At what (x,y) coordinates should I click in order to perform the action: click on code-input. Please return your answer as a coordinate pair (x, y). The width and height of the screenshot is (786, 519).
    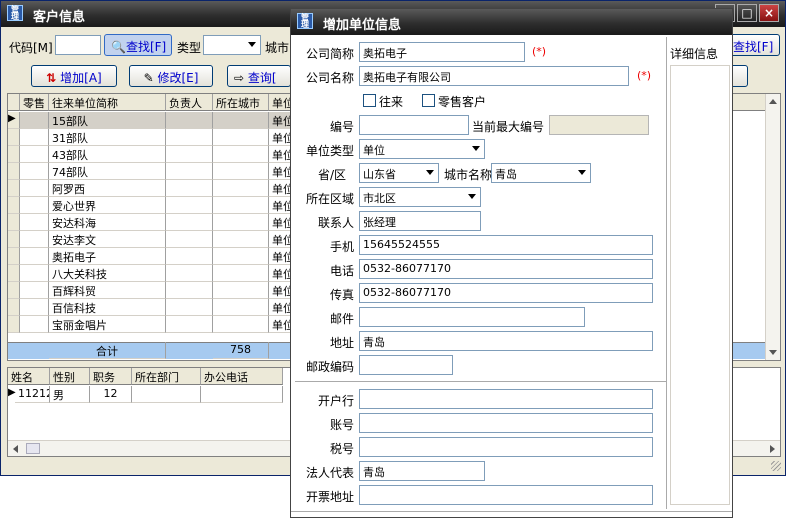
    Looking at the image, I should click on (78, 45).